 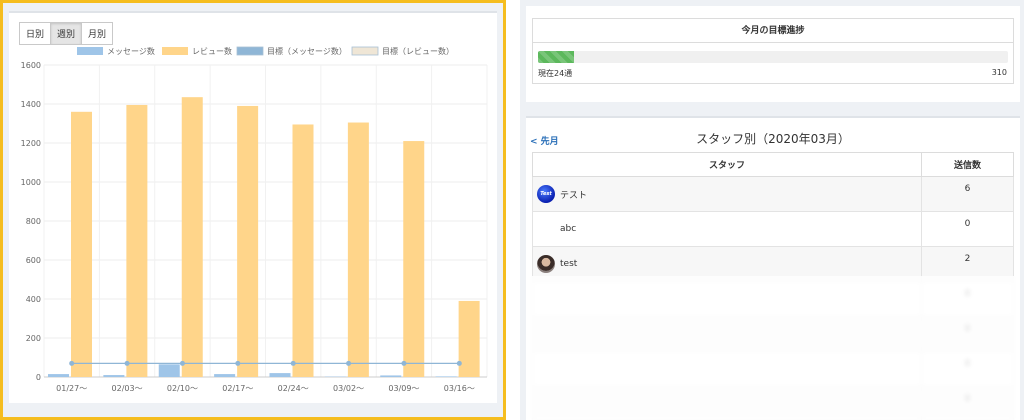 I want to click on x-tick-label: 02/17〜, so click(x=237, y=388).